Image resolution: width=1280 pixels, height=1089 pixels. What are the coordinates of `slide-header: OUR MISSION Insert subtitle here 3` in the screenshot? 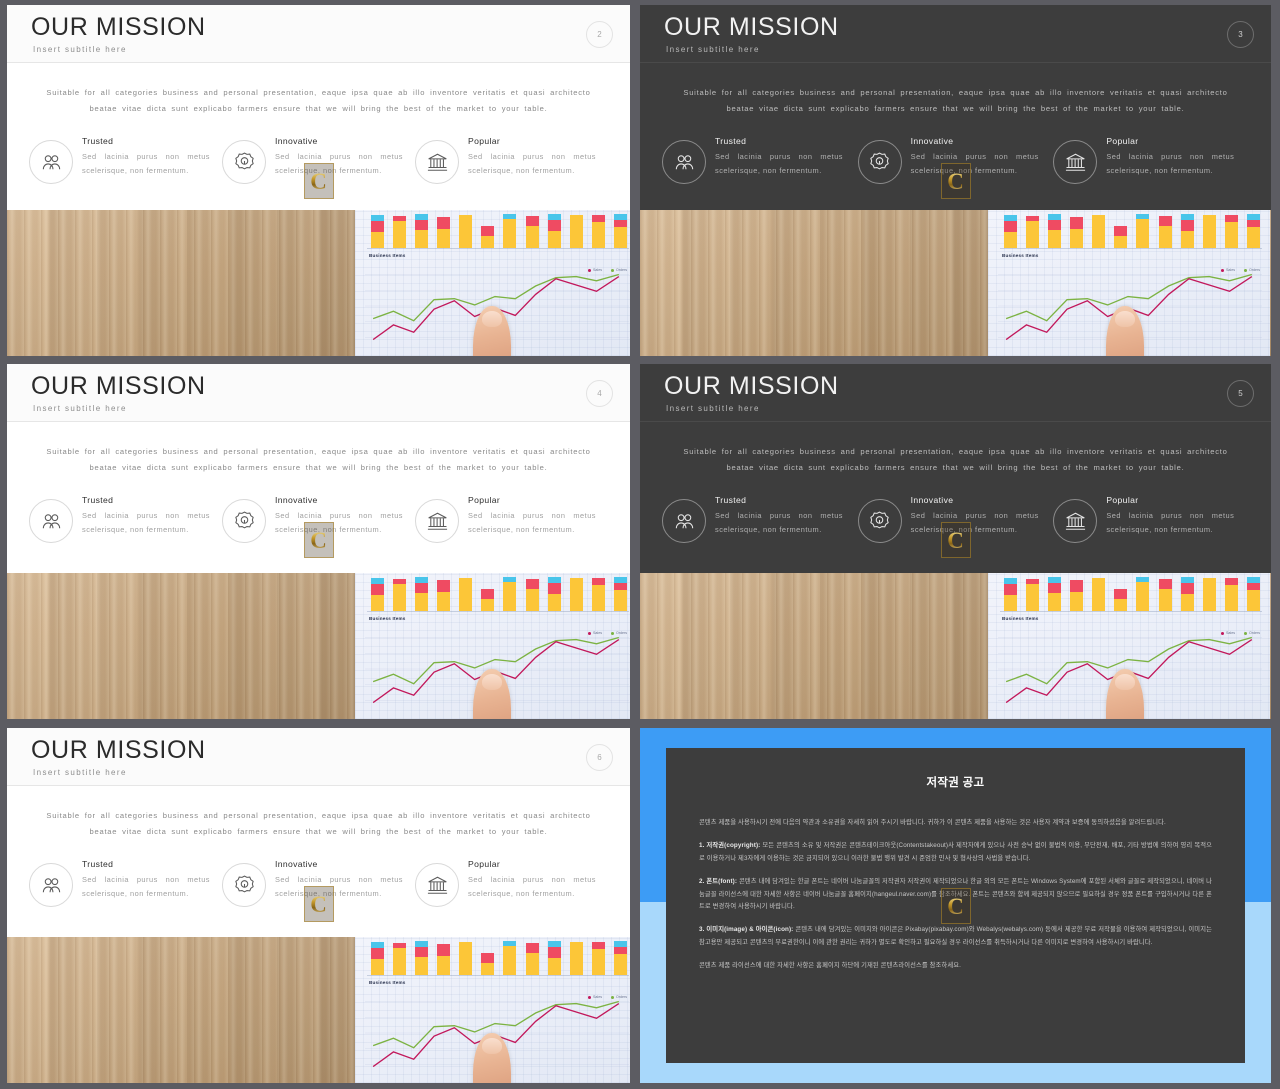 It's located at (955, 34).